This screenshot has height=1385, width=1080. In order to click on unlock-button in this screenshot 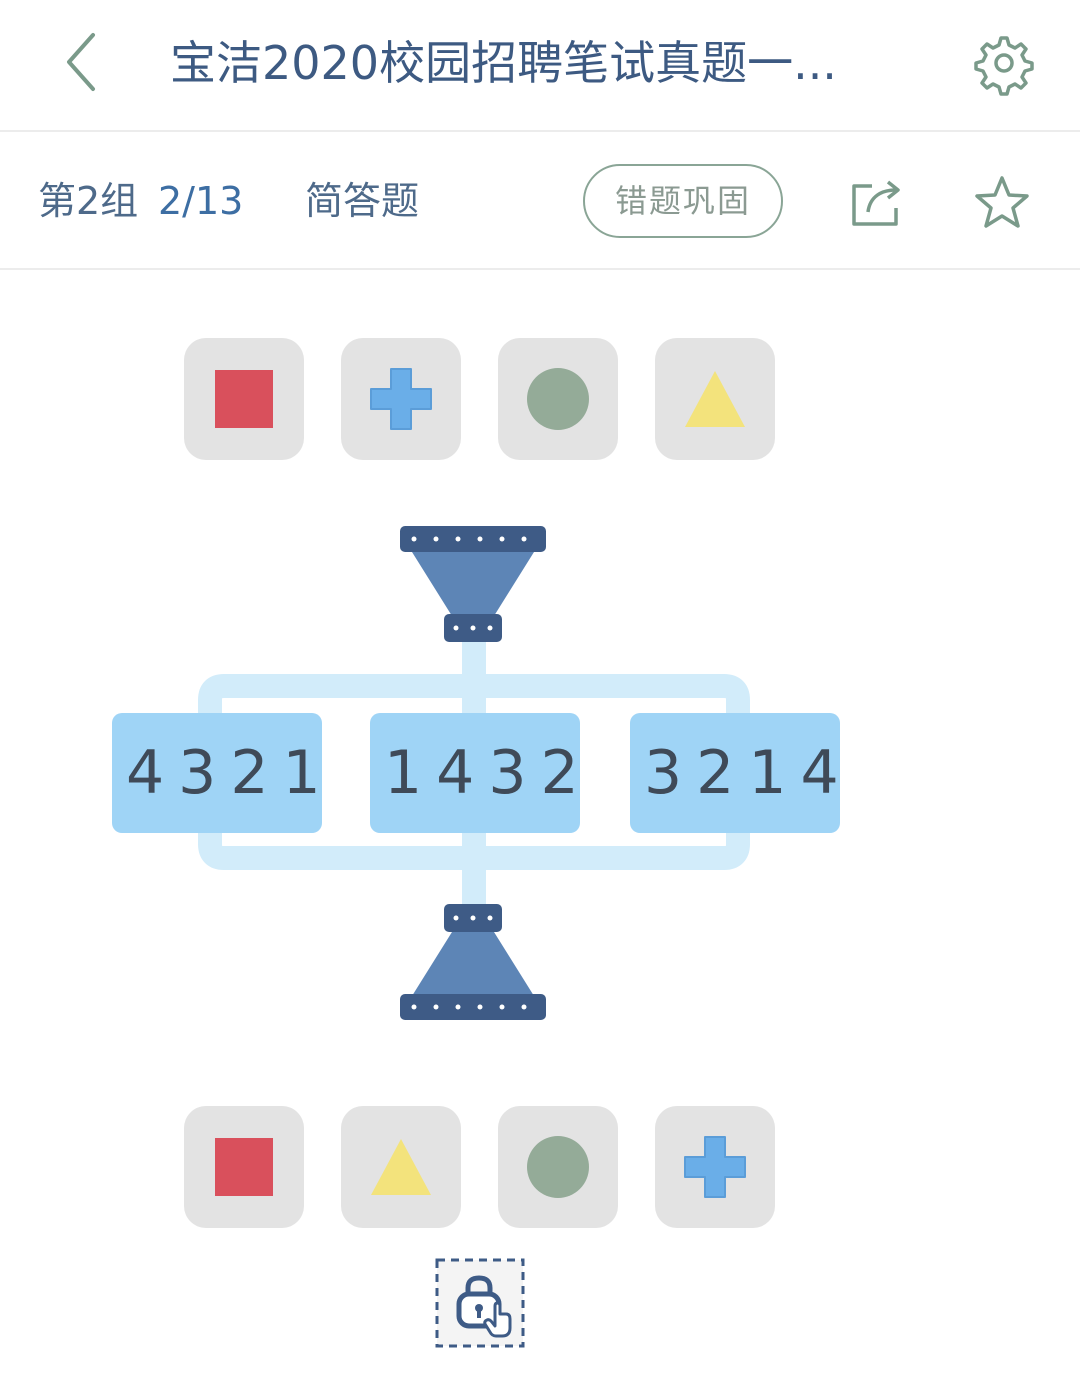, I will do `click(480, 1303)`.